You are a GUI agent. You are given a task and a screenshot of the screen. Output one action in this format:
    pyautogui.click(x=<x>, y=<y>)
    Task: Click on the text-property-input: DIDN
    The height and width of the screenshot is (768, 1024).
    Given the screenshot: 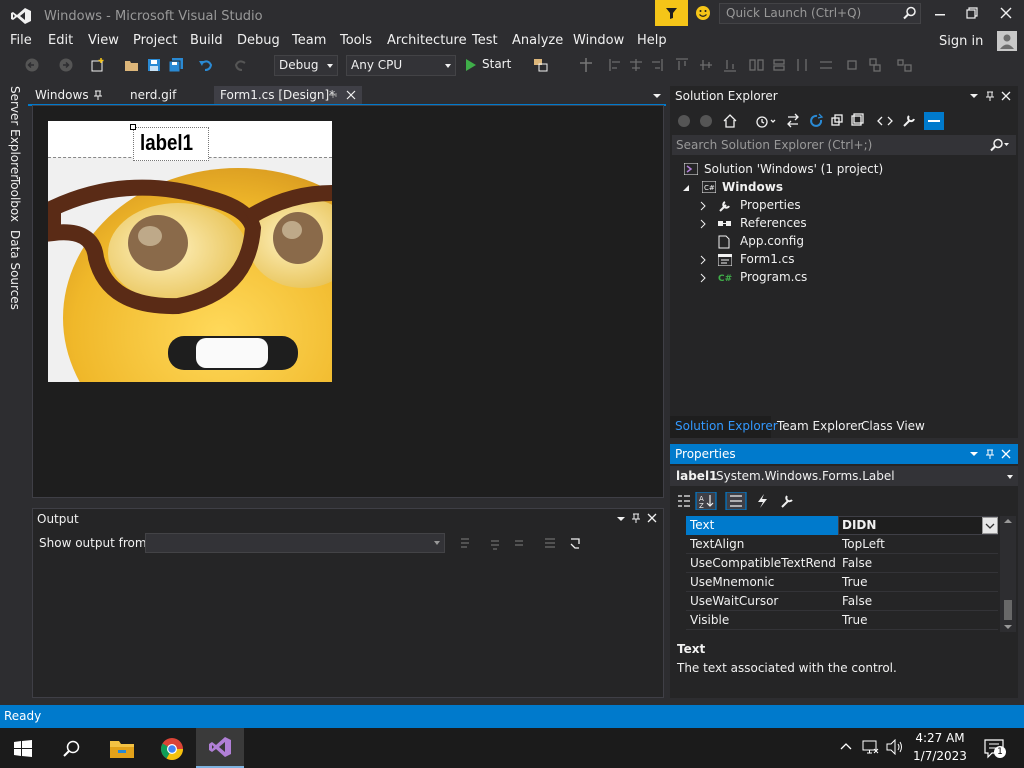 What is the action you would take?
    pyautogui.click(x=918, y=525)
    